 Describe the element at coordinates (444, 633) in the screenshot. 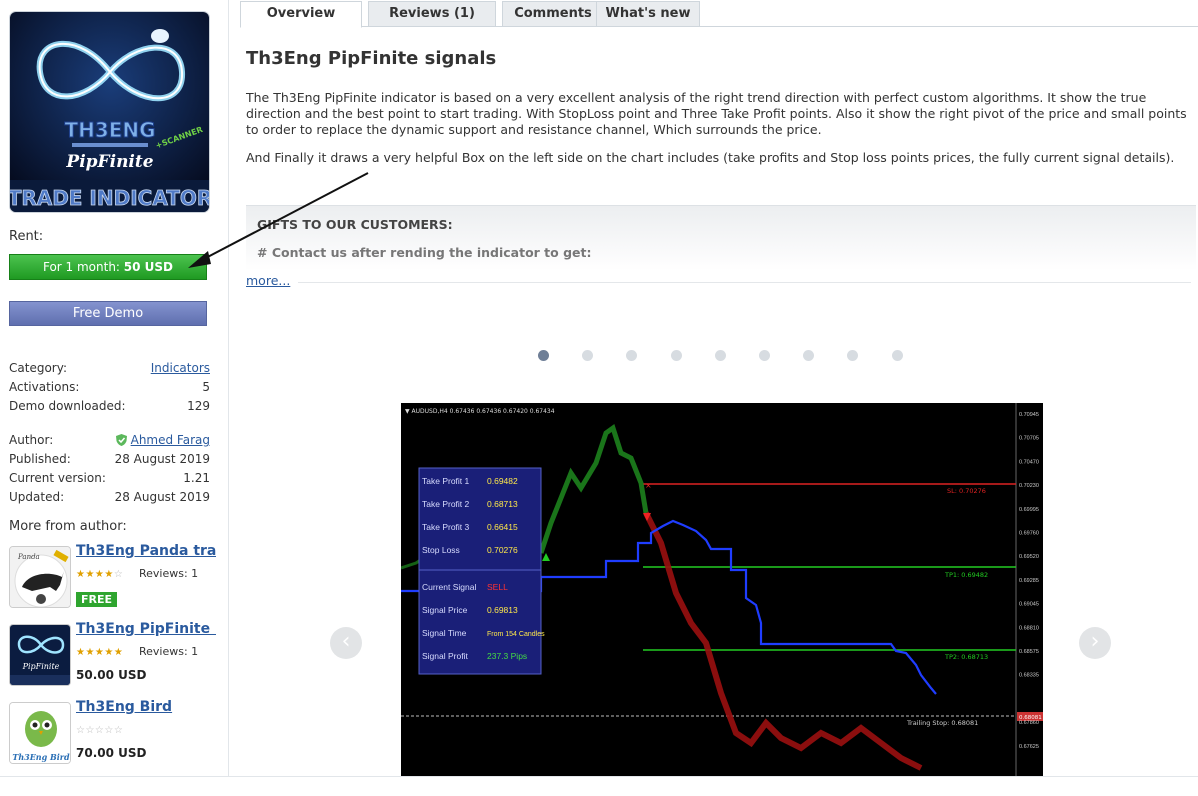

I see `panel-row-label: Signal Time` at that location.